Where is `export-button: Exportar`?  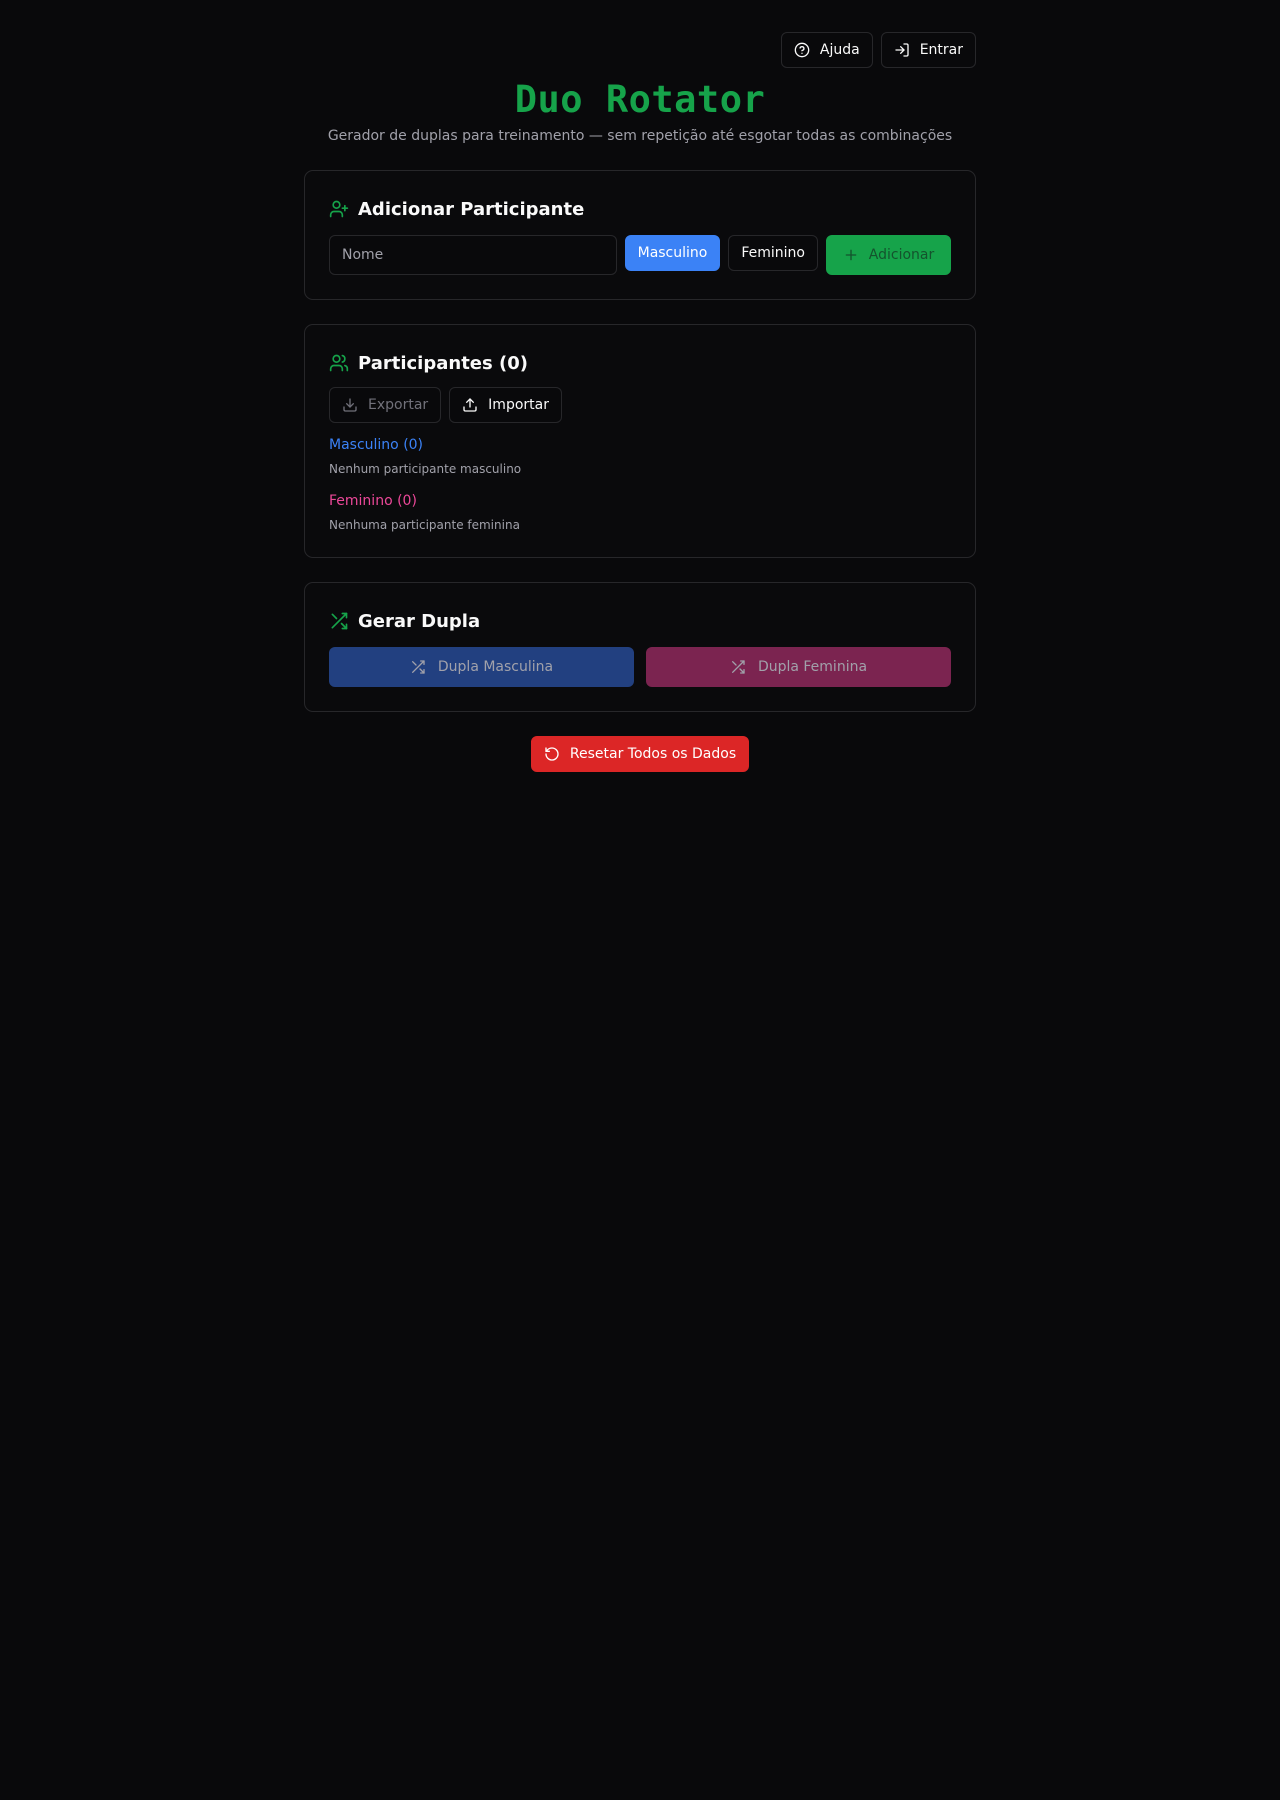 export-button: Exportar is located at coordinates (385, 405).